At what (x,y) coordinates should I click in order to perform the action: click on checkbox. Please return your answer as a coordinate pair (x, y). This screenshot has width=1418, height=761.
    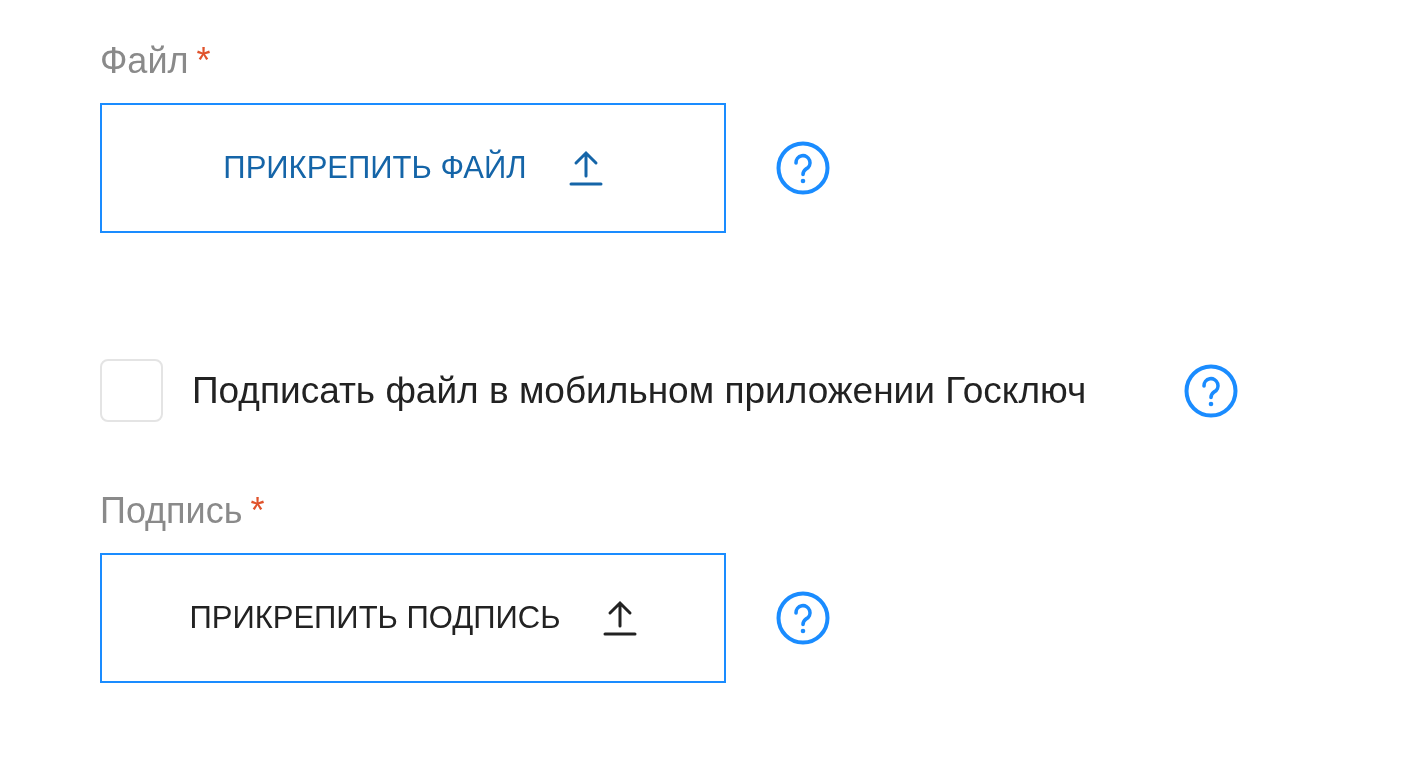
    Looking at the image, I should click on (131, 390).